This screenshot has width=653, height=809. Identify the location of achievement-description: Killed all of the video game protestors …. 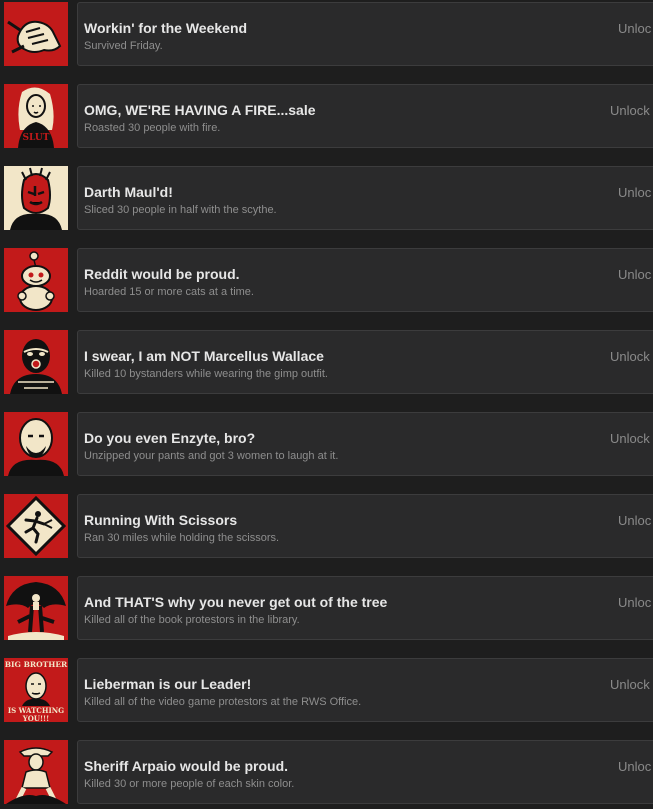
(223, 702).